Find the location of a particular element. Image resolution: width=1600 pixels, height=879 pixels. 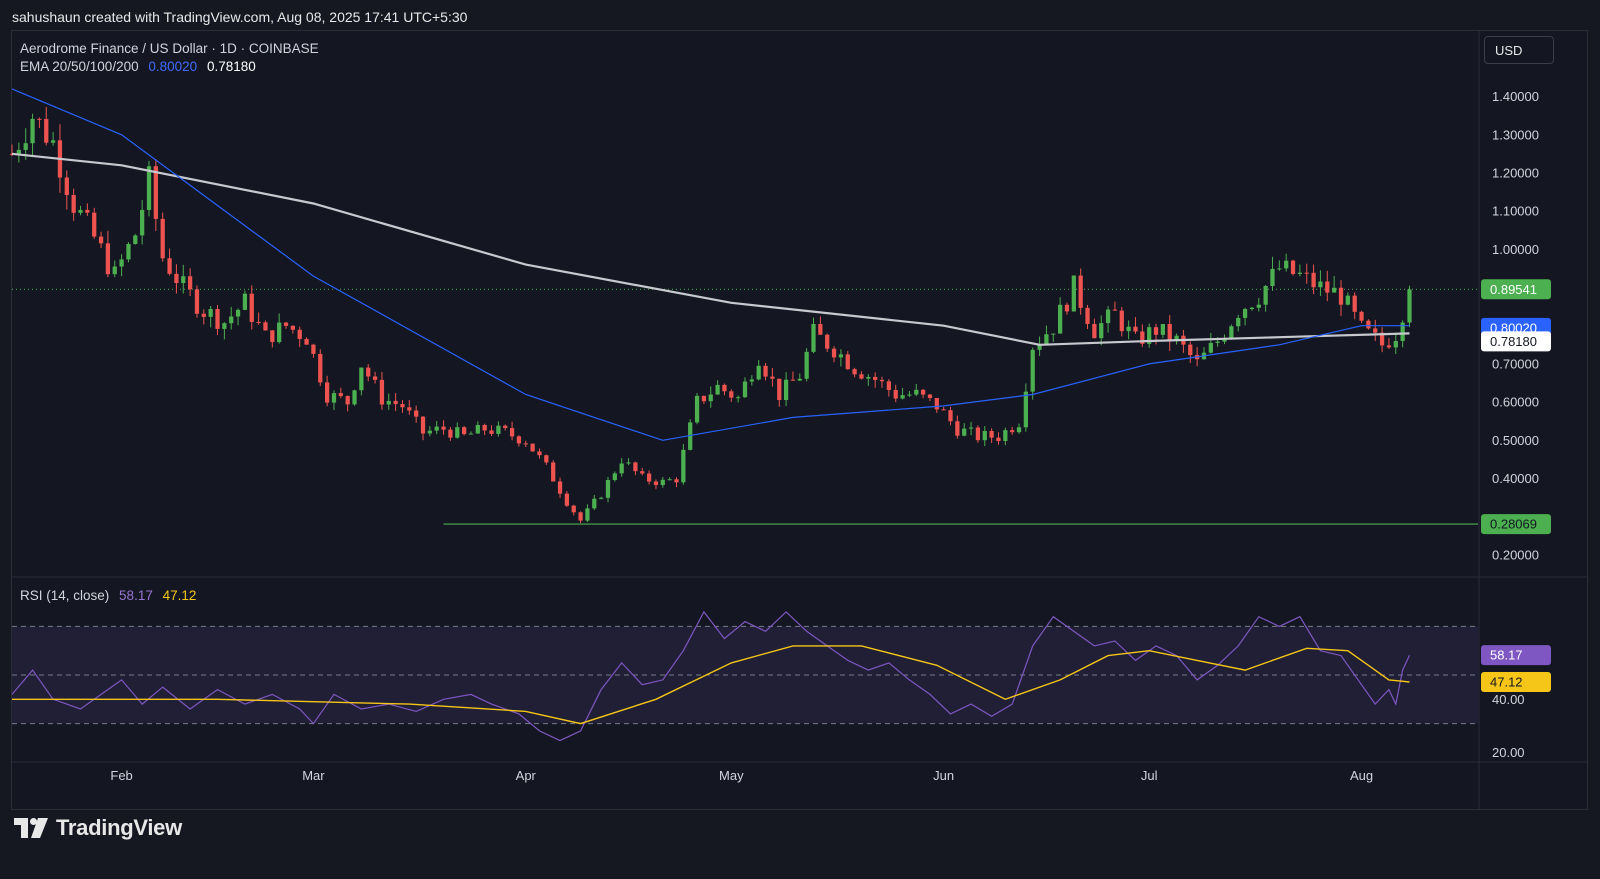

price-tick-label: 0.50000 is located at coordinates (1515, 440).